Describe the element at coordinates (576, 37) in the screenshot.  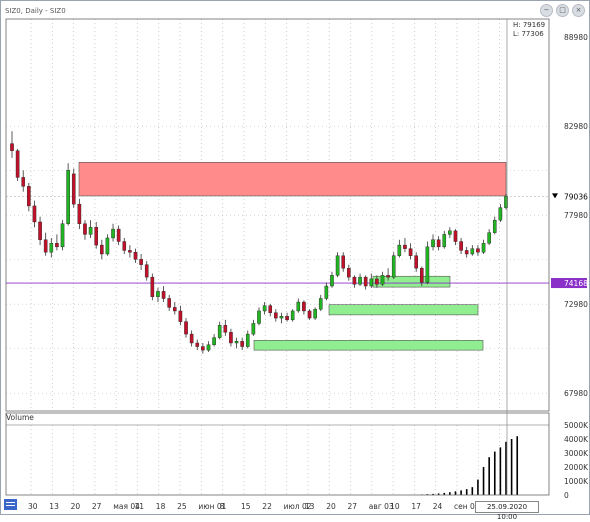
I see `price-axis-label-top: 88980` at that location.